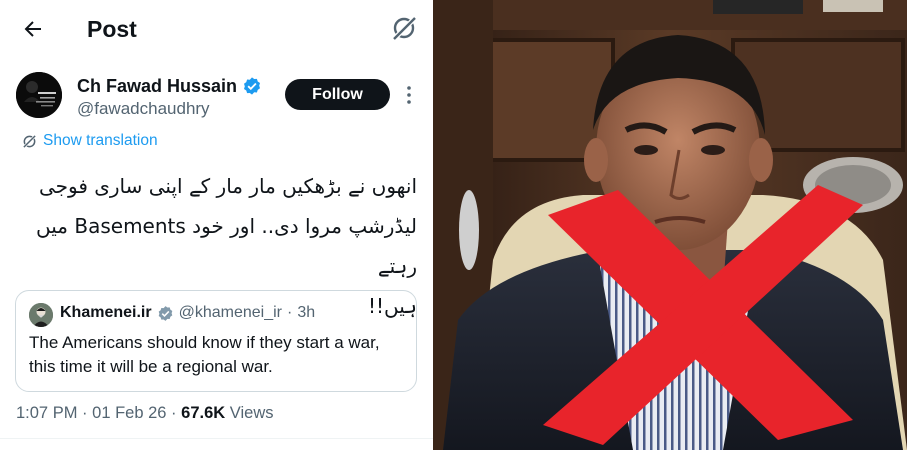  Describe the element at coordinates (157, 86) in the screenshot. I see `author-name: Ch Fawad Hussain` at that location.